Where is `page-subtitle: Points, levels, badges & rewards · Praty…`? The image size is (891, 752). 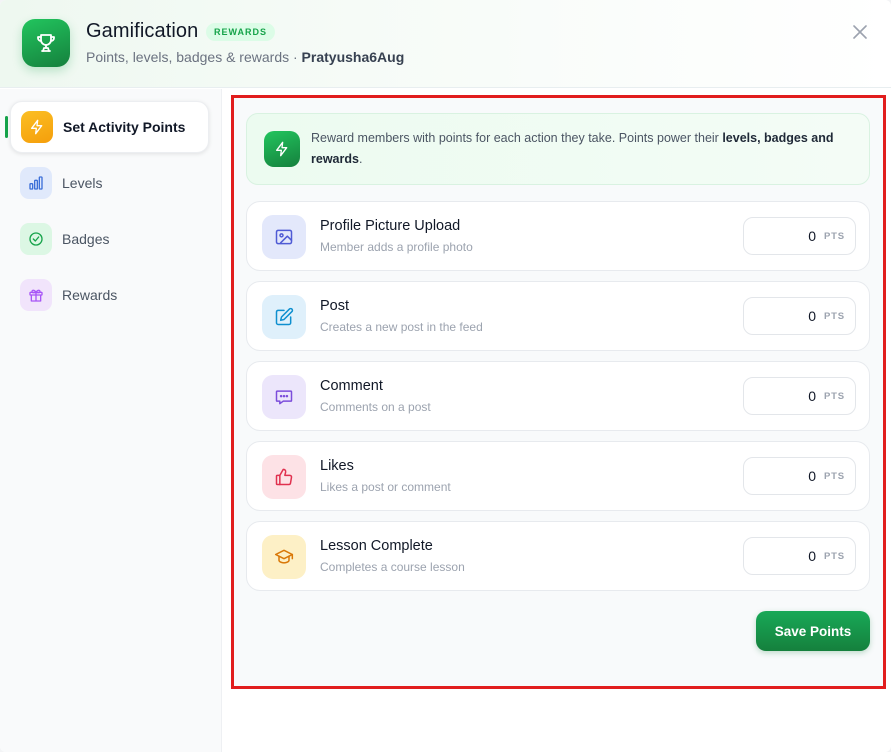 page-subtitle: Points, levels, badges & rewards · Praty… is located at coordinates (245, 57).